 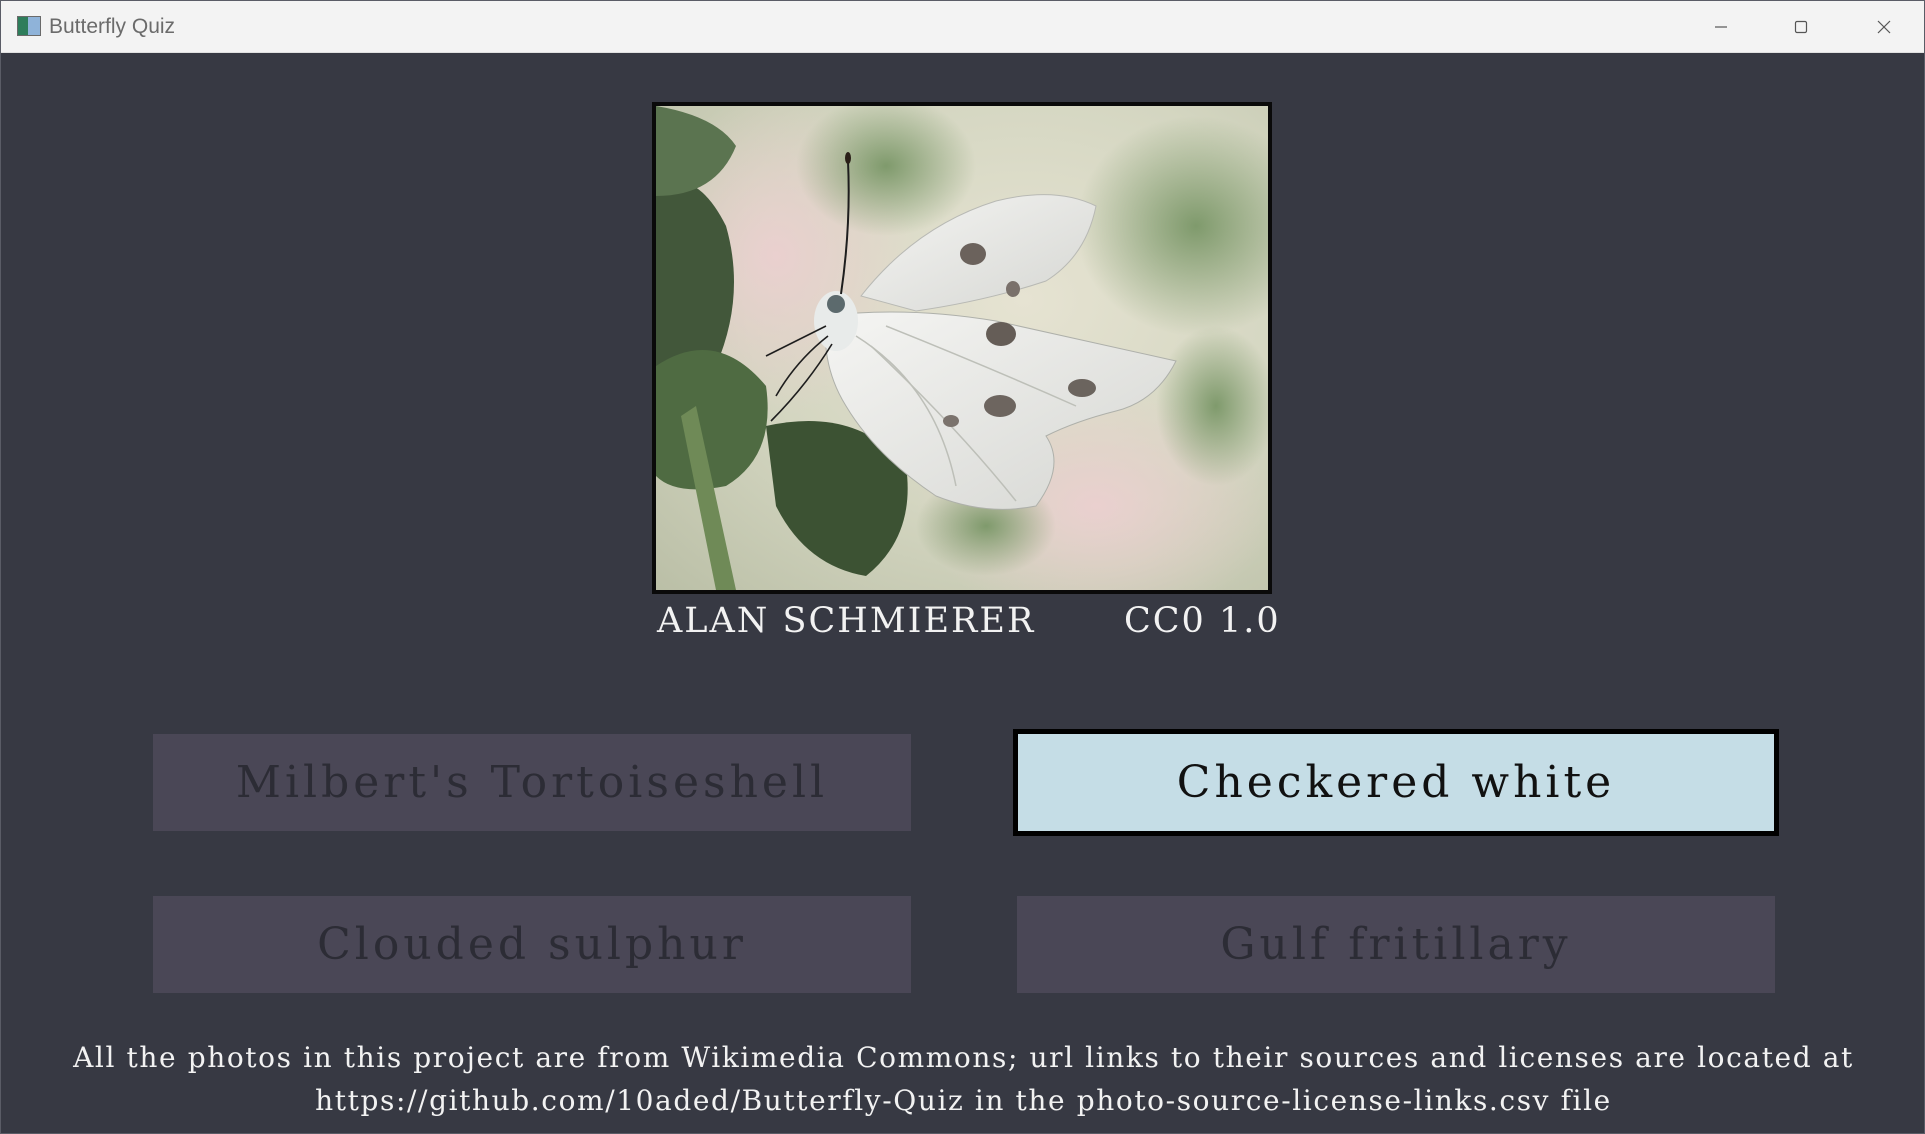 I want to click on butterfly-photo, so click(x=962, y=348).